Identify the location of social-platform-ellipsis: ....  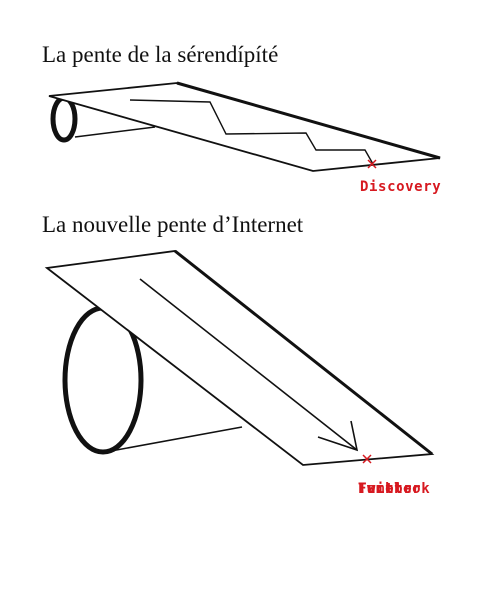
(372, 489).